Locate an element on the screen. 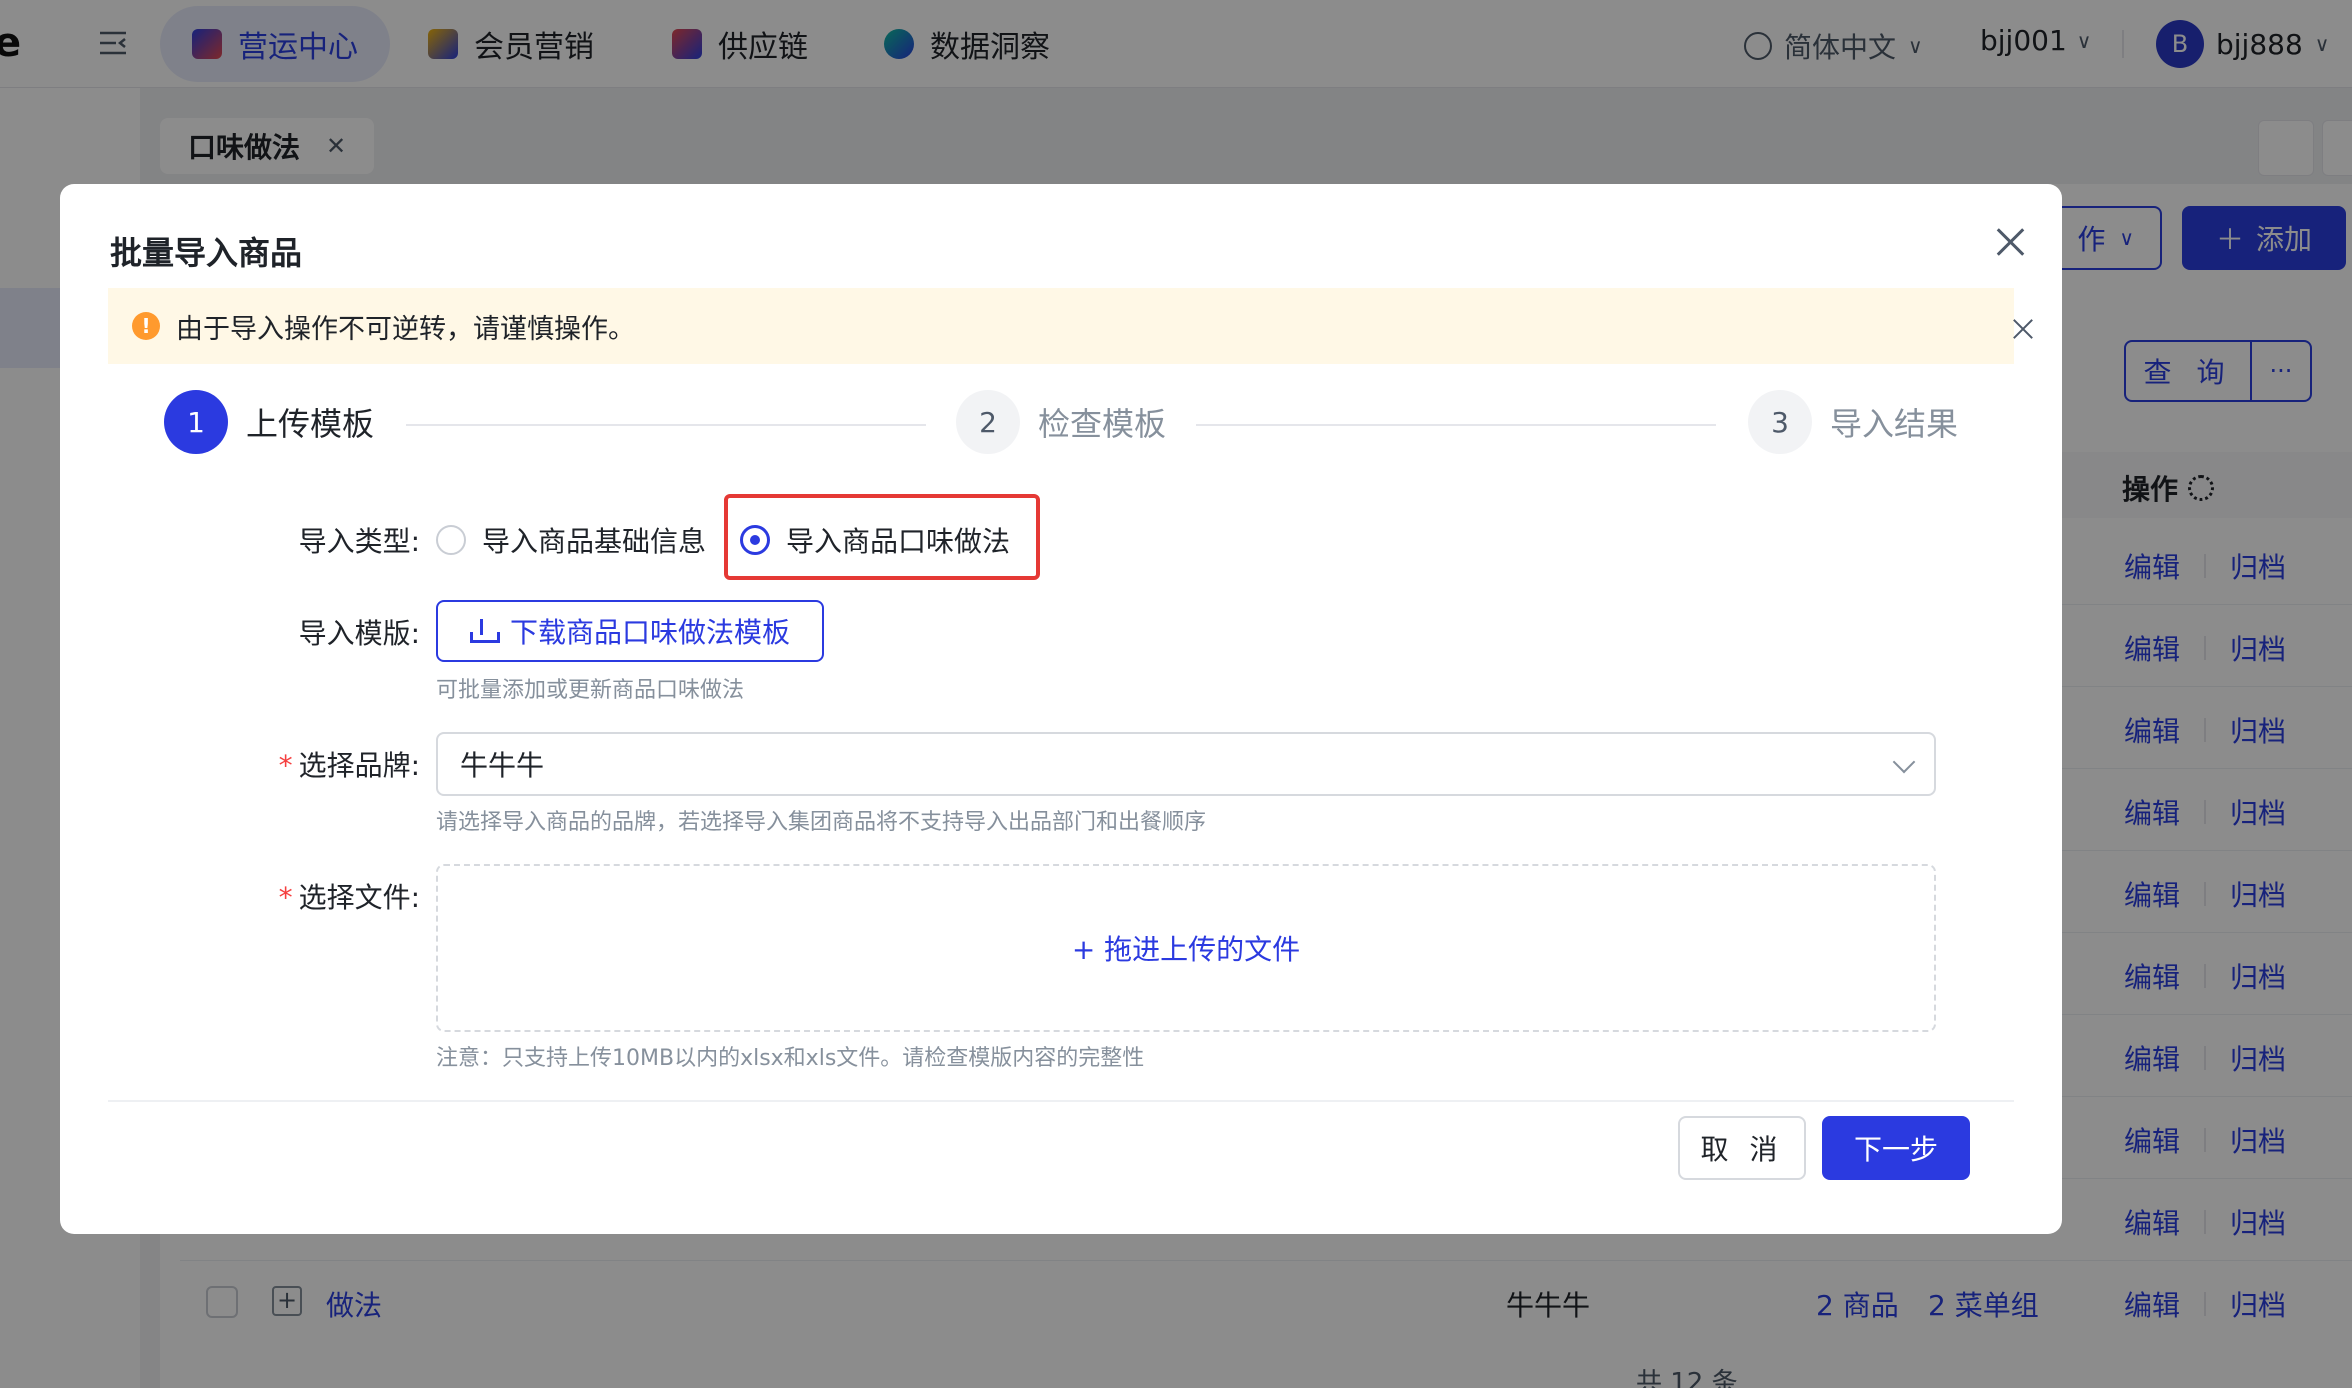 Image resolution: width=2352 pixels, height=1388 pixels. dialog-title: 批量导入商品 is located at coordinates (206, 253).